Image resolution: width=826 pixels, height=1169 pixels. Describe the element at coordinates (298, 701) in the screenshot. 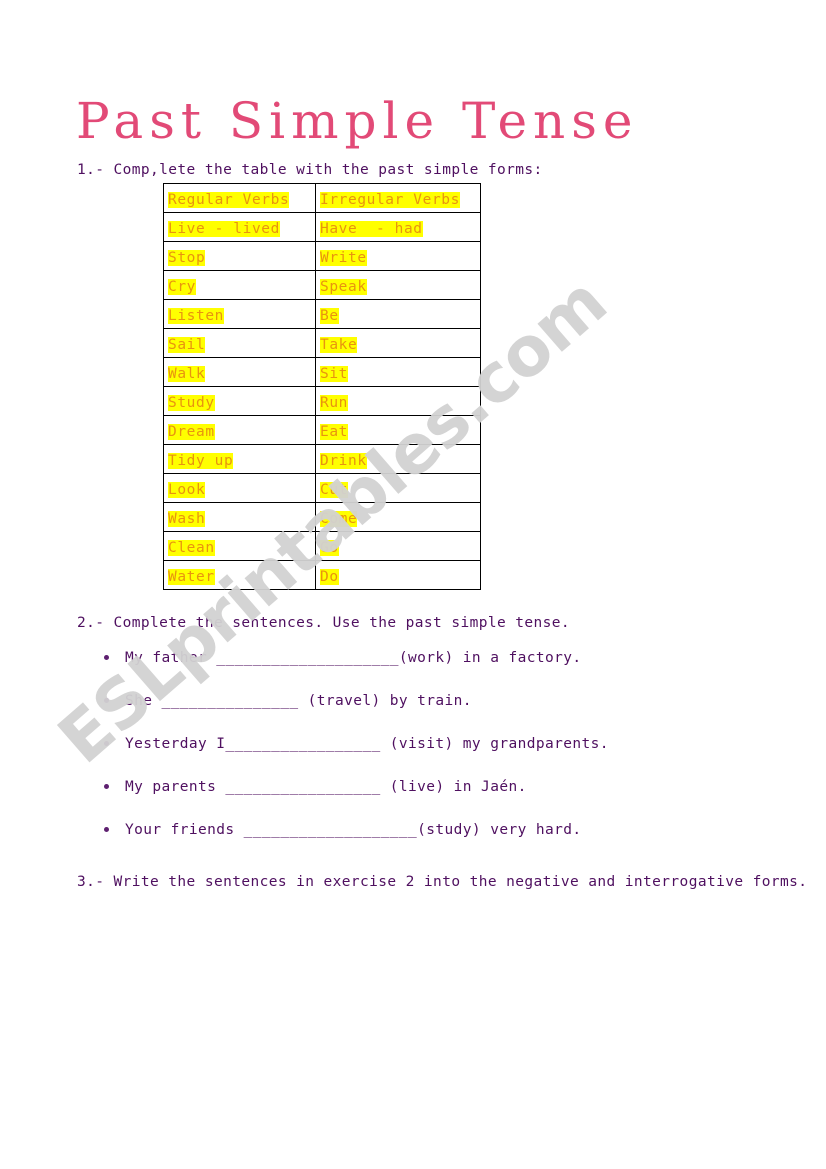

I see `sentence-text: She _______________ (travel) by train.` at that location.